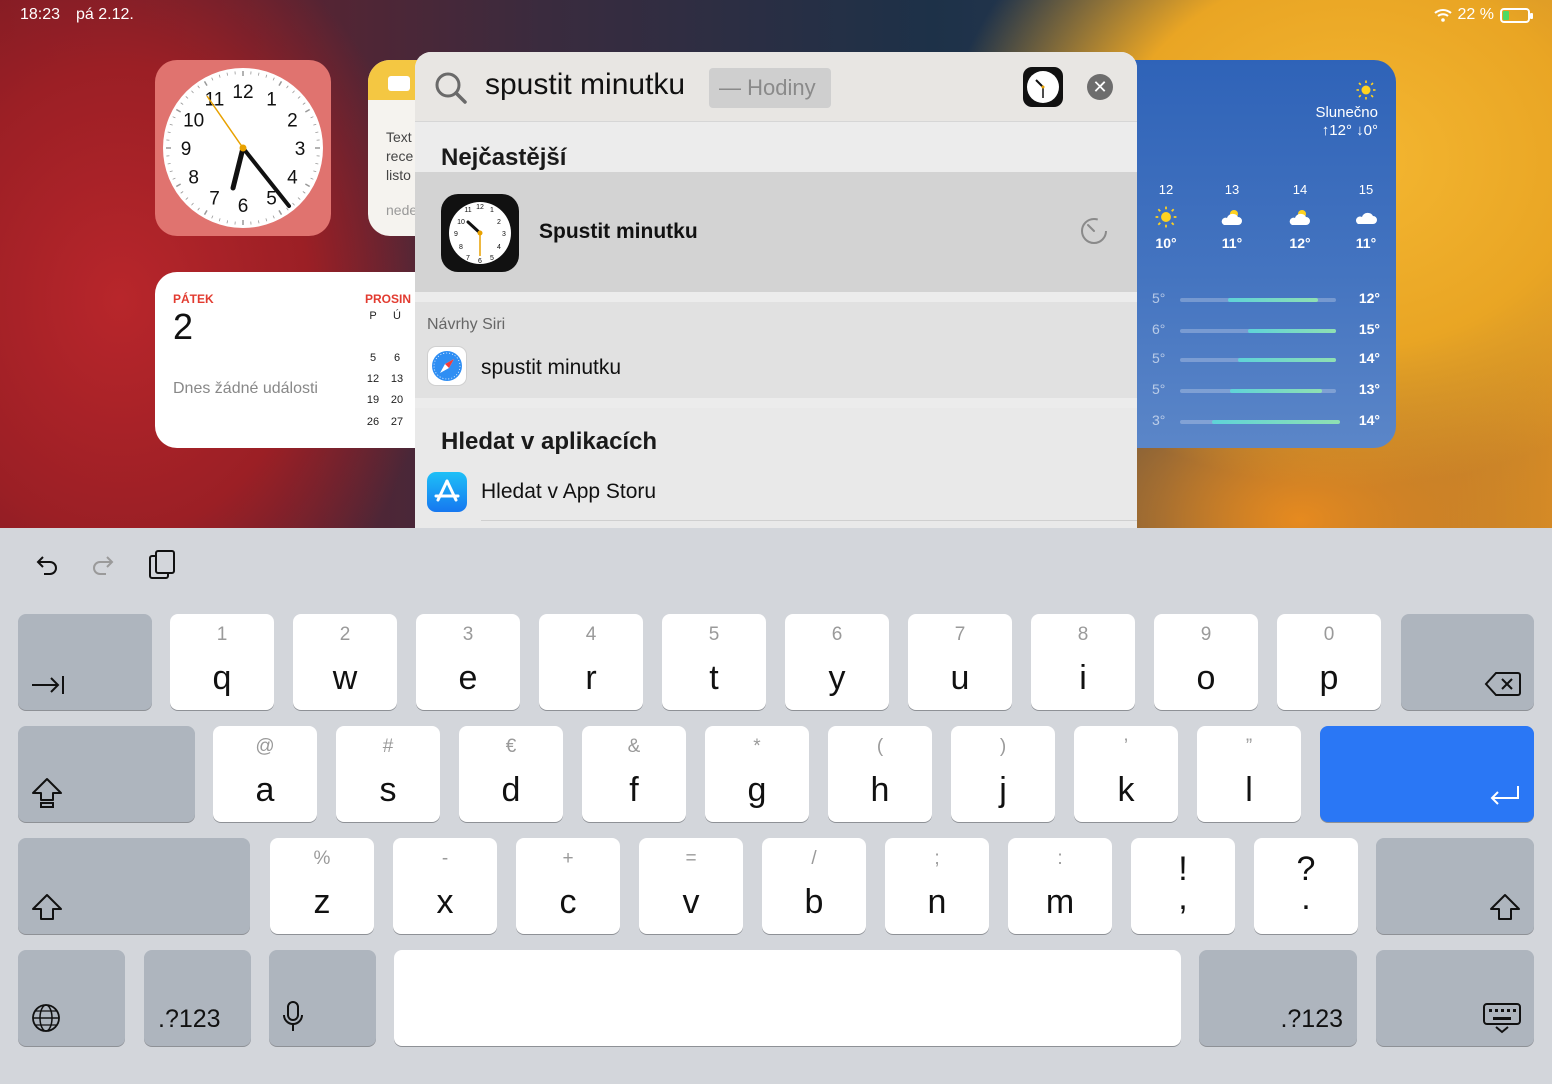  I want to click on key-alt-label: 9, so click(1206, 634).